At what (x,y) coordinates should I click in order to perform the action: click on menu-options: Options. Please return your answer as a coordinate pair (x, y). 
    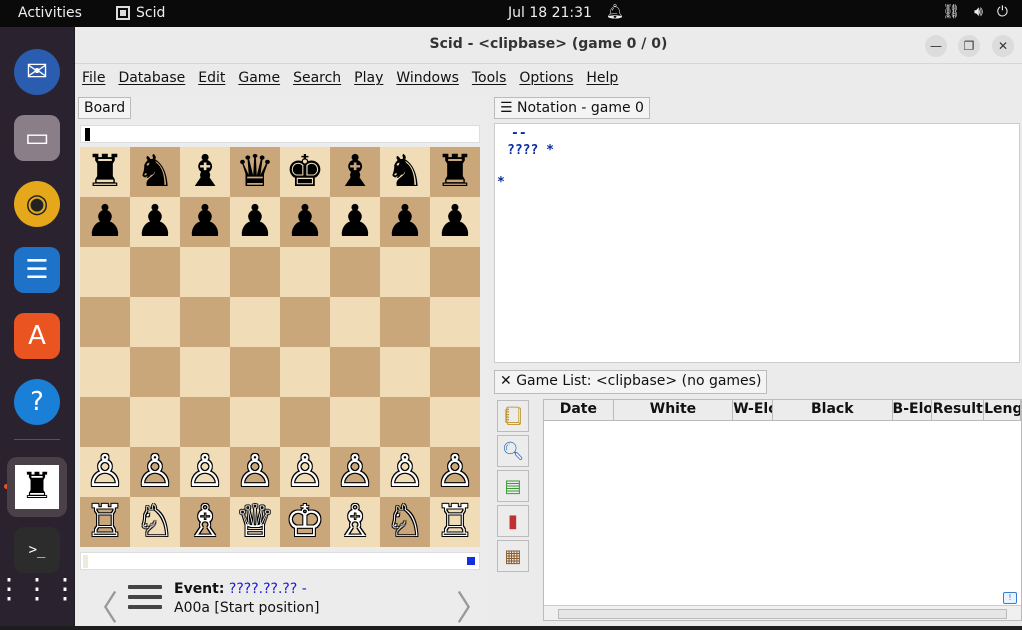
    Looking at the image, I should click on (545, 79).